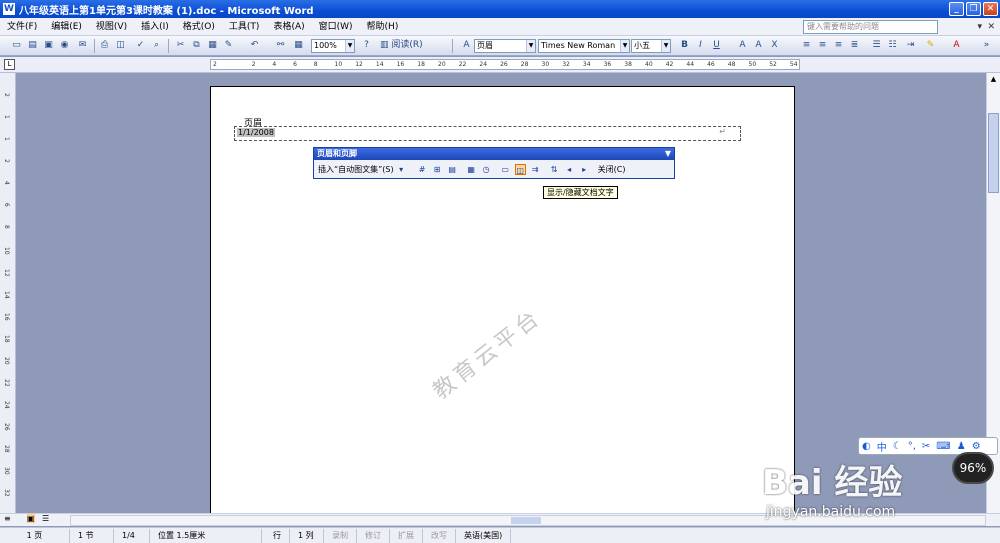 This screenshot has width=1000, height=543. What do you see at coordinates (16, 45) in the screenshot?
I see `new-icon: ▭` at bounding box center [16, 45].